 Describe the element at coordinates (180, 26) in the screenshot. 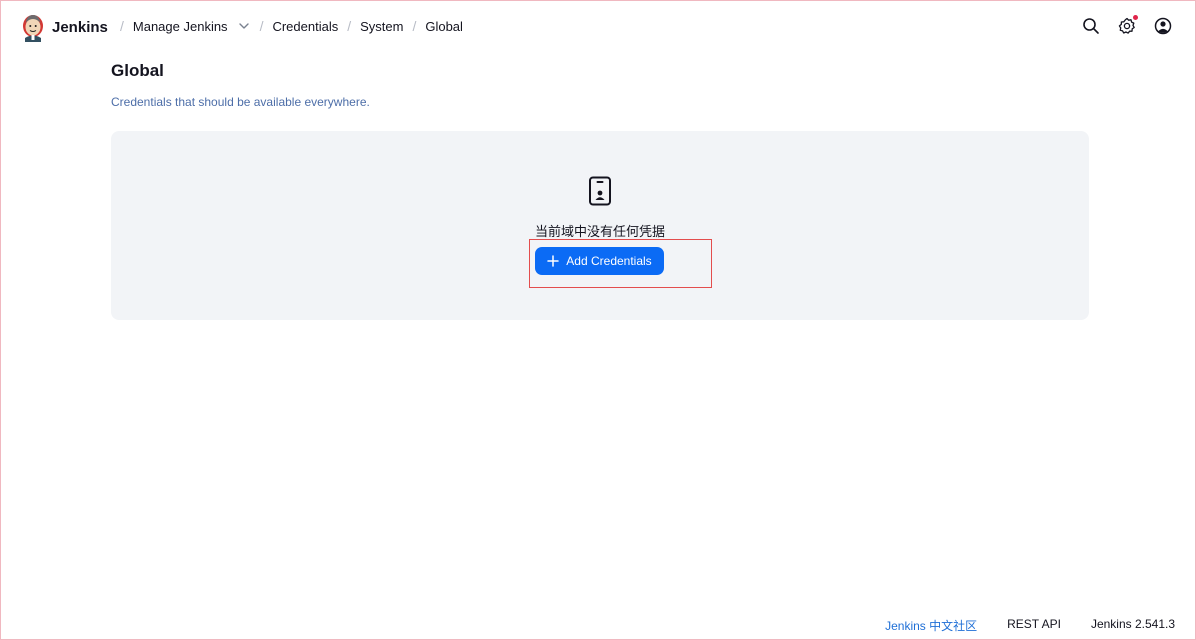

I see `breadcrumb-manage-jenkins: Manage Jenkins` at that location.